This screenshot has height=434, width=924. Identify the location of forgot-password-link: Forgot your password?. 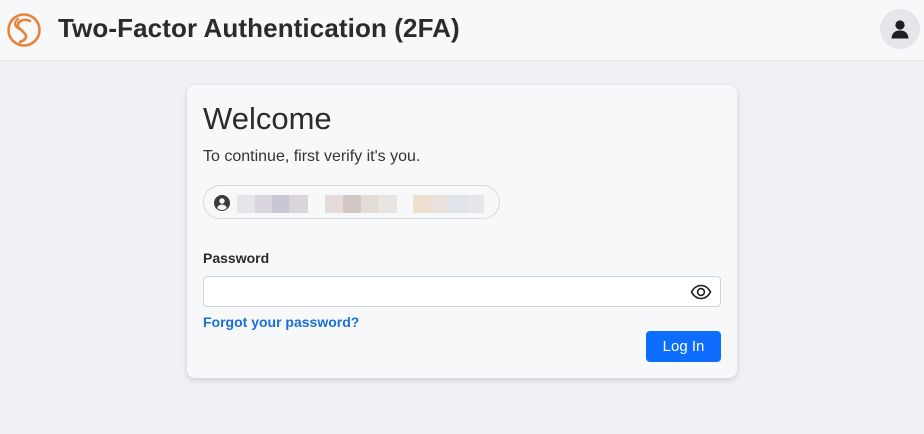
(281, 322).